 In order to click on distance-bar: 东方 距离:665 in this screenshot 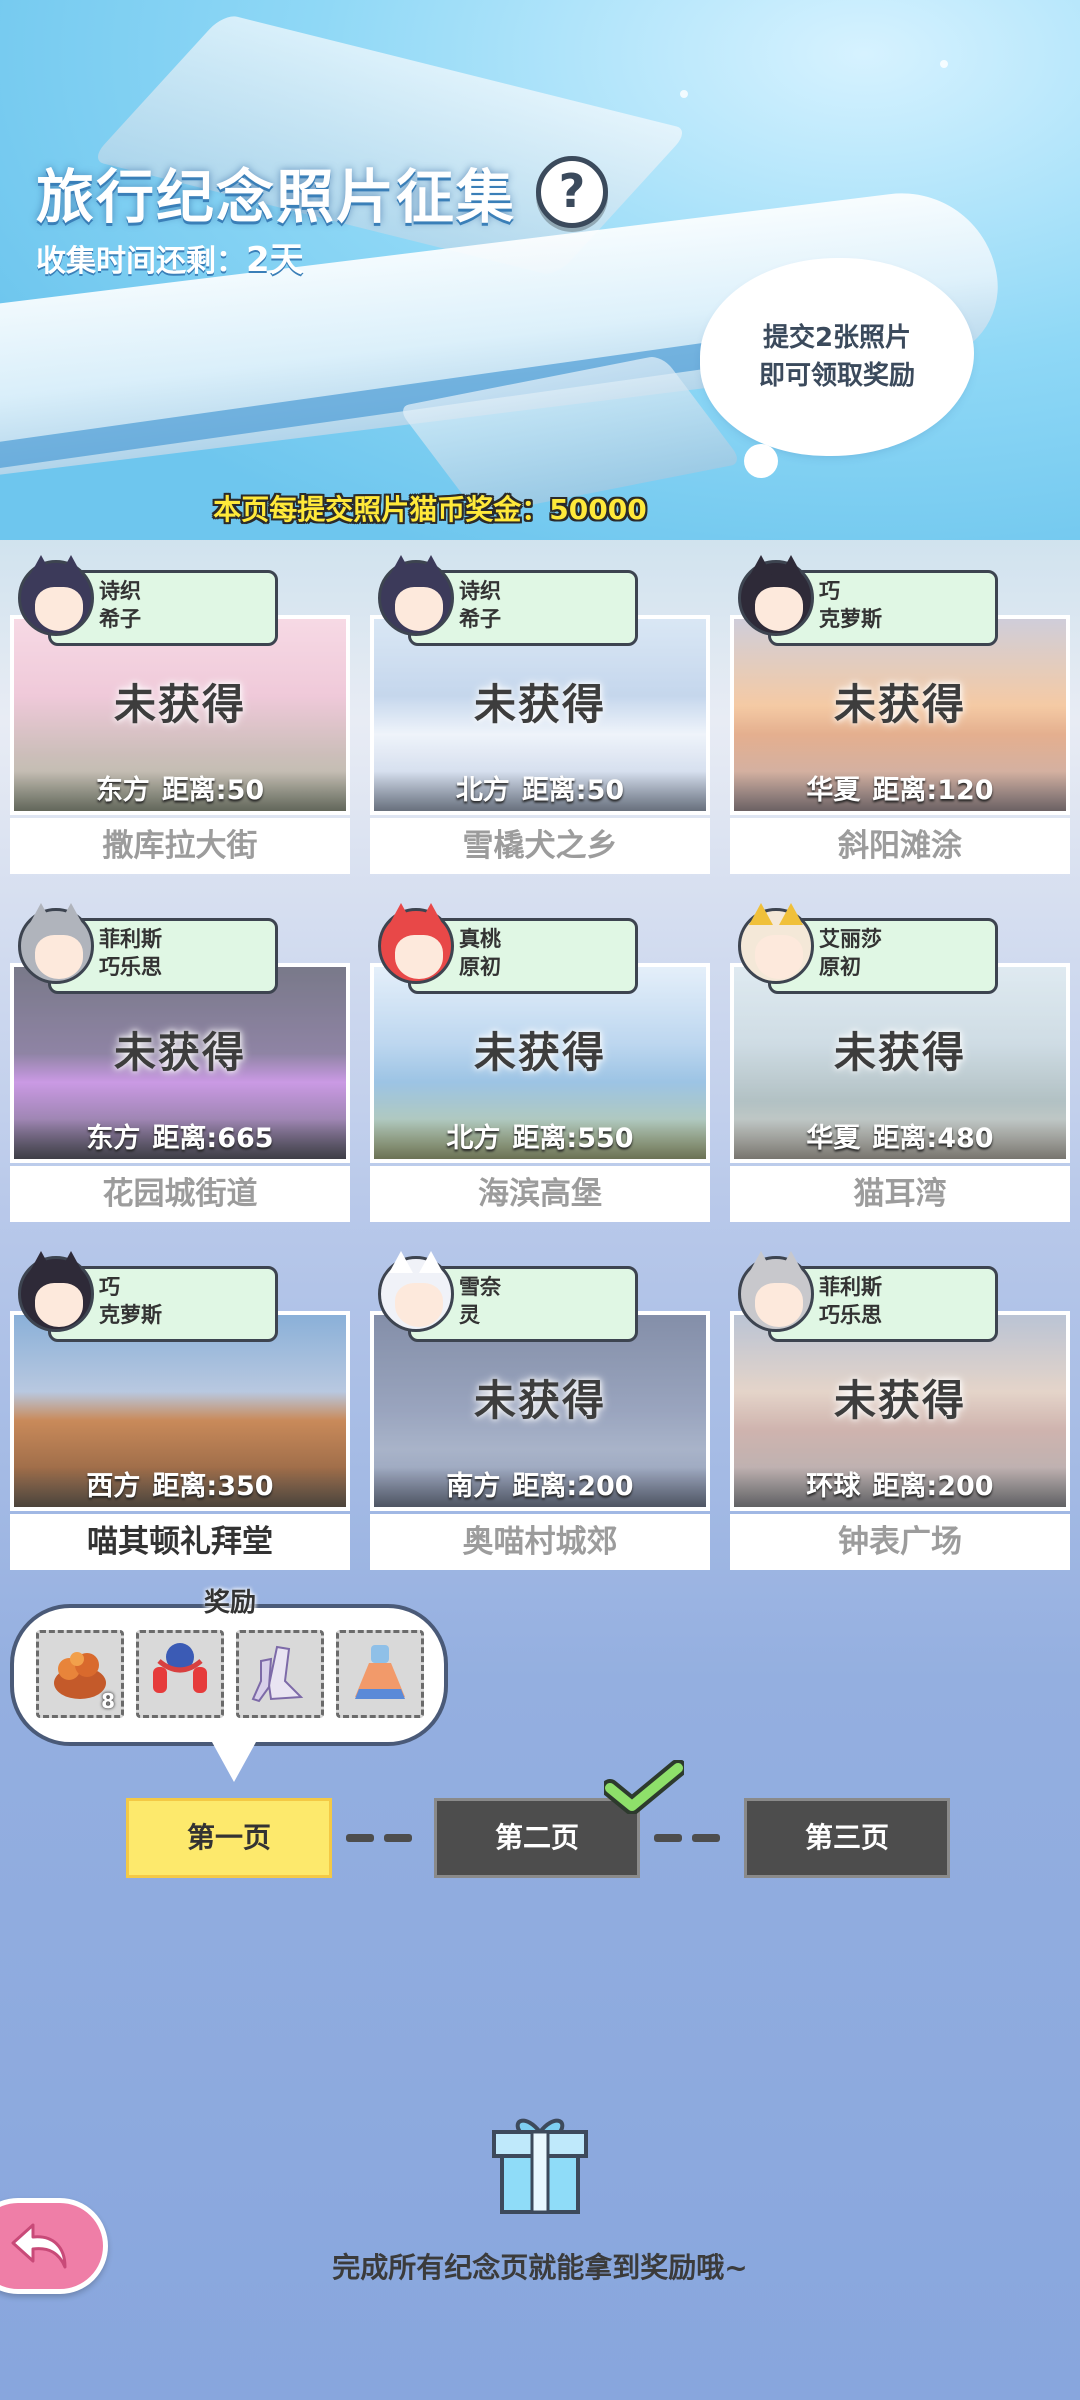, I will do `click(180, 1139)`.